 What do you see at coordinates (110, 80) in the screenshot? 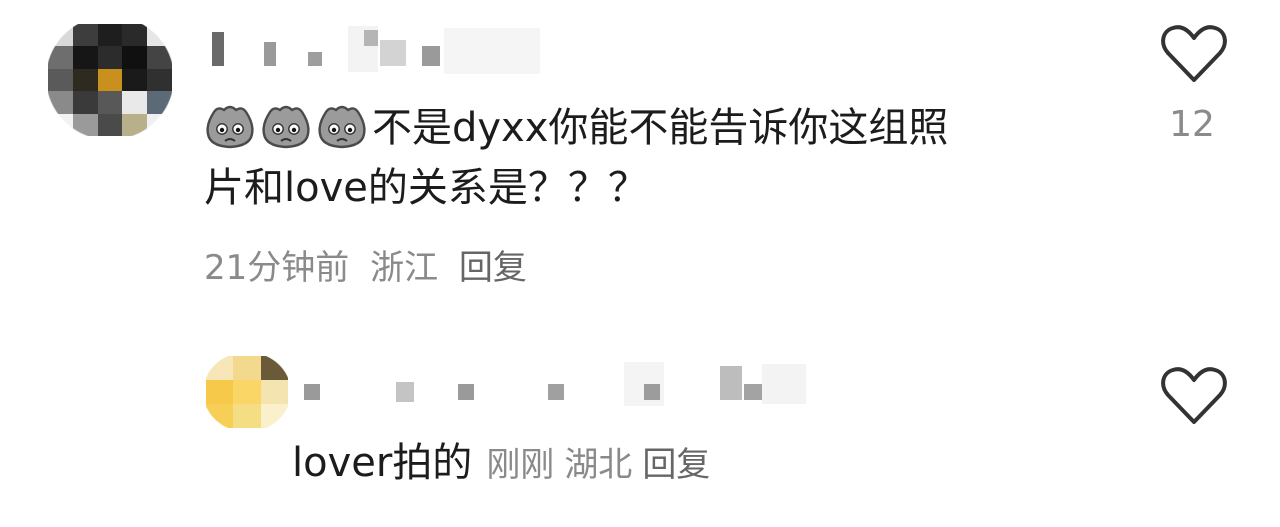
I see `comment-avatar` at bounding box center [110, 80].